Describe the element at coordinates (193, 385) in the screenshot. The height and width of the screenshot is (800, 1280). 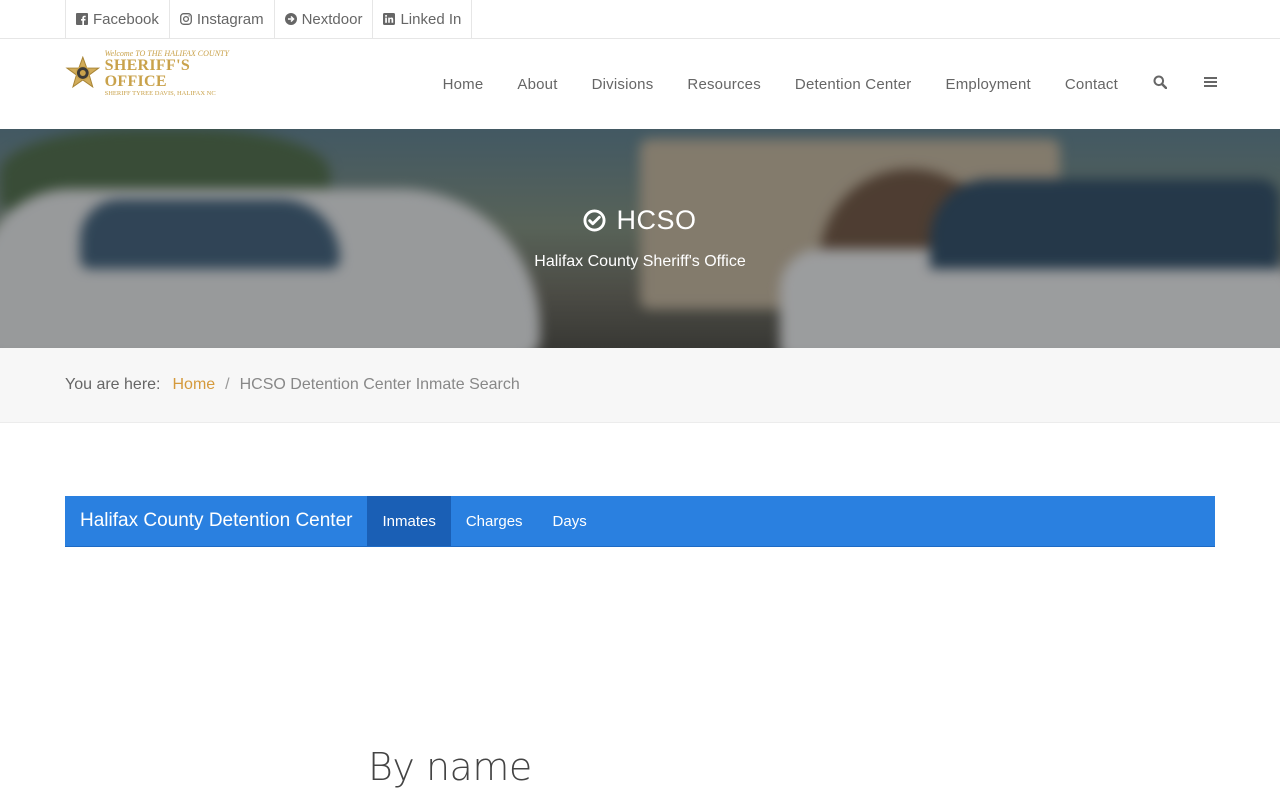
I see `breadcrumb-home-link: Home` at that location.